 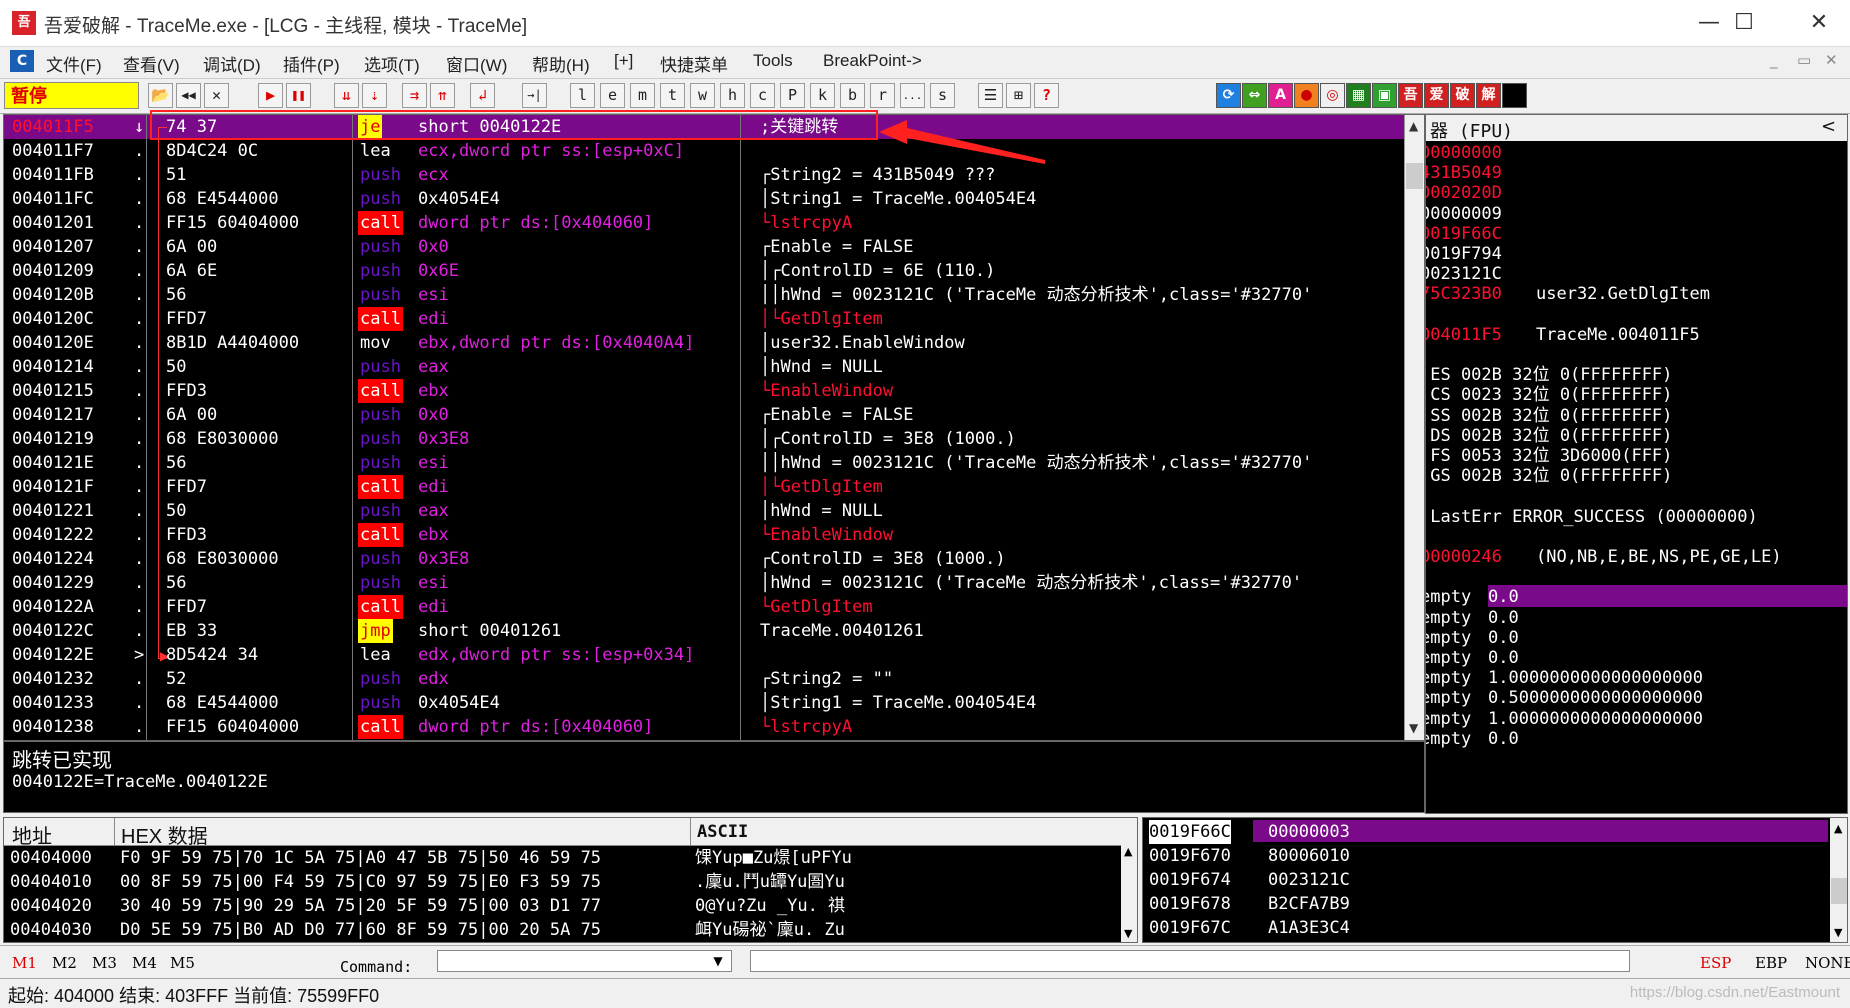 What do you see at coordinates (582, 95) in the screenshot?
I see `log-window-button: l` at bounding box center [582, 95].